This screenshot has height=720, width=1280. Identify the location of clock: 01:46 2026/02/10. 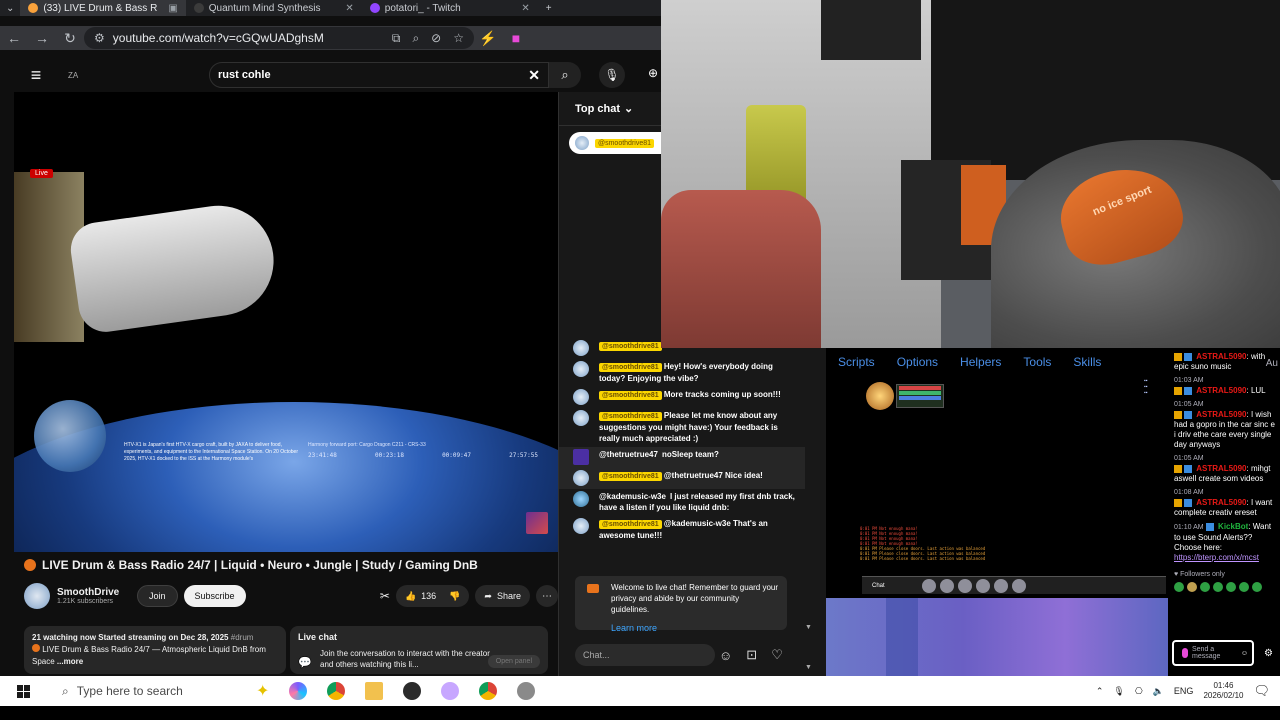
(1223, 691).